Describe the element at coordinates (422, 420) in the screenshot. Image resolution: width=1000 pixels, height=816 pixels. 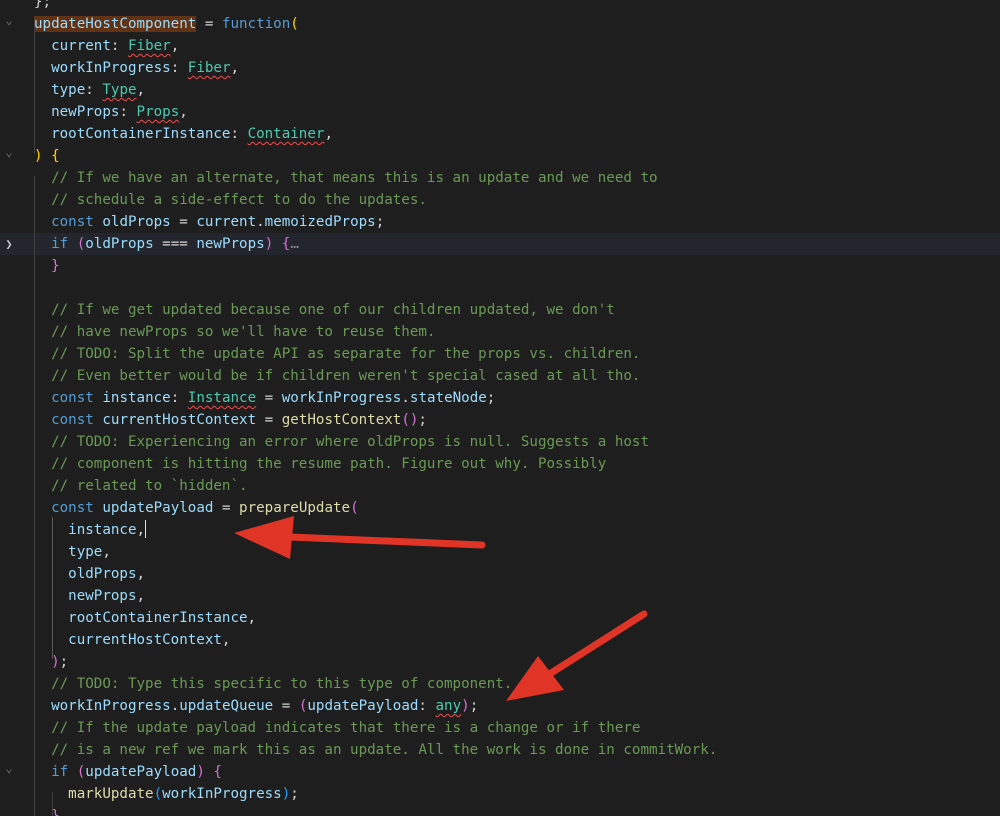
I see `punctuation: ;` at that location.